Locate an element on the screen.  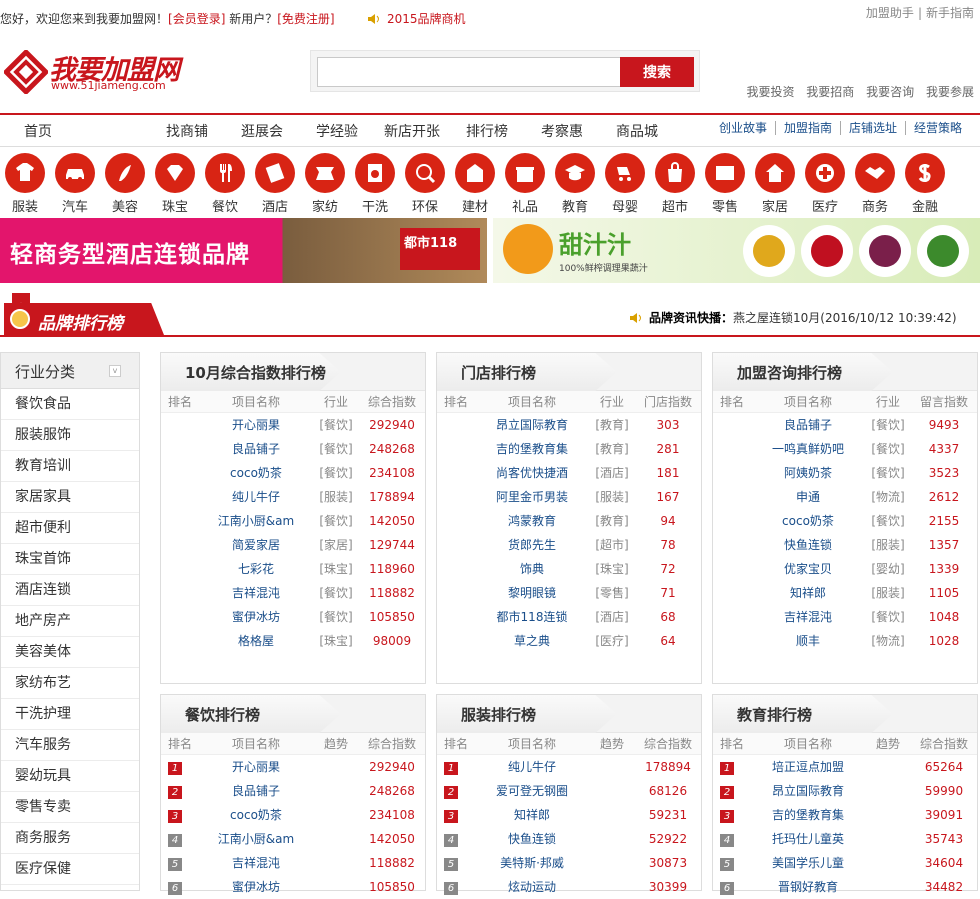
table-row: 良品铺子 [餐饮] 9493 is located at coordinates (845, 425).